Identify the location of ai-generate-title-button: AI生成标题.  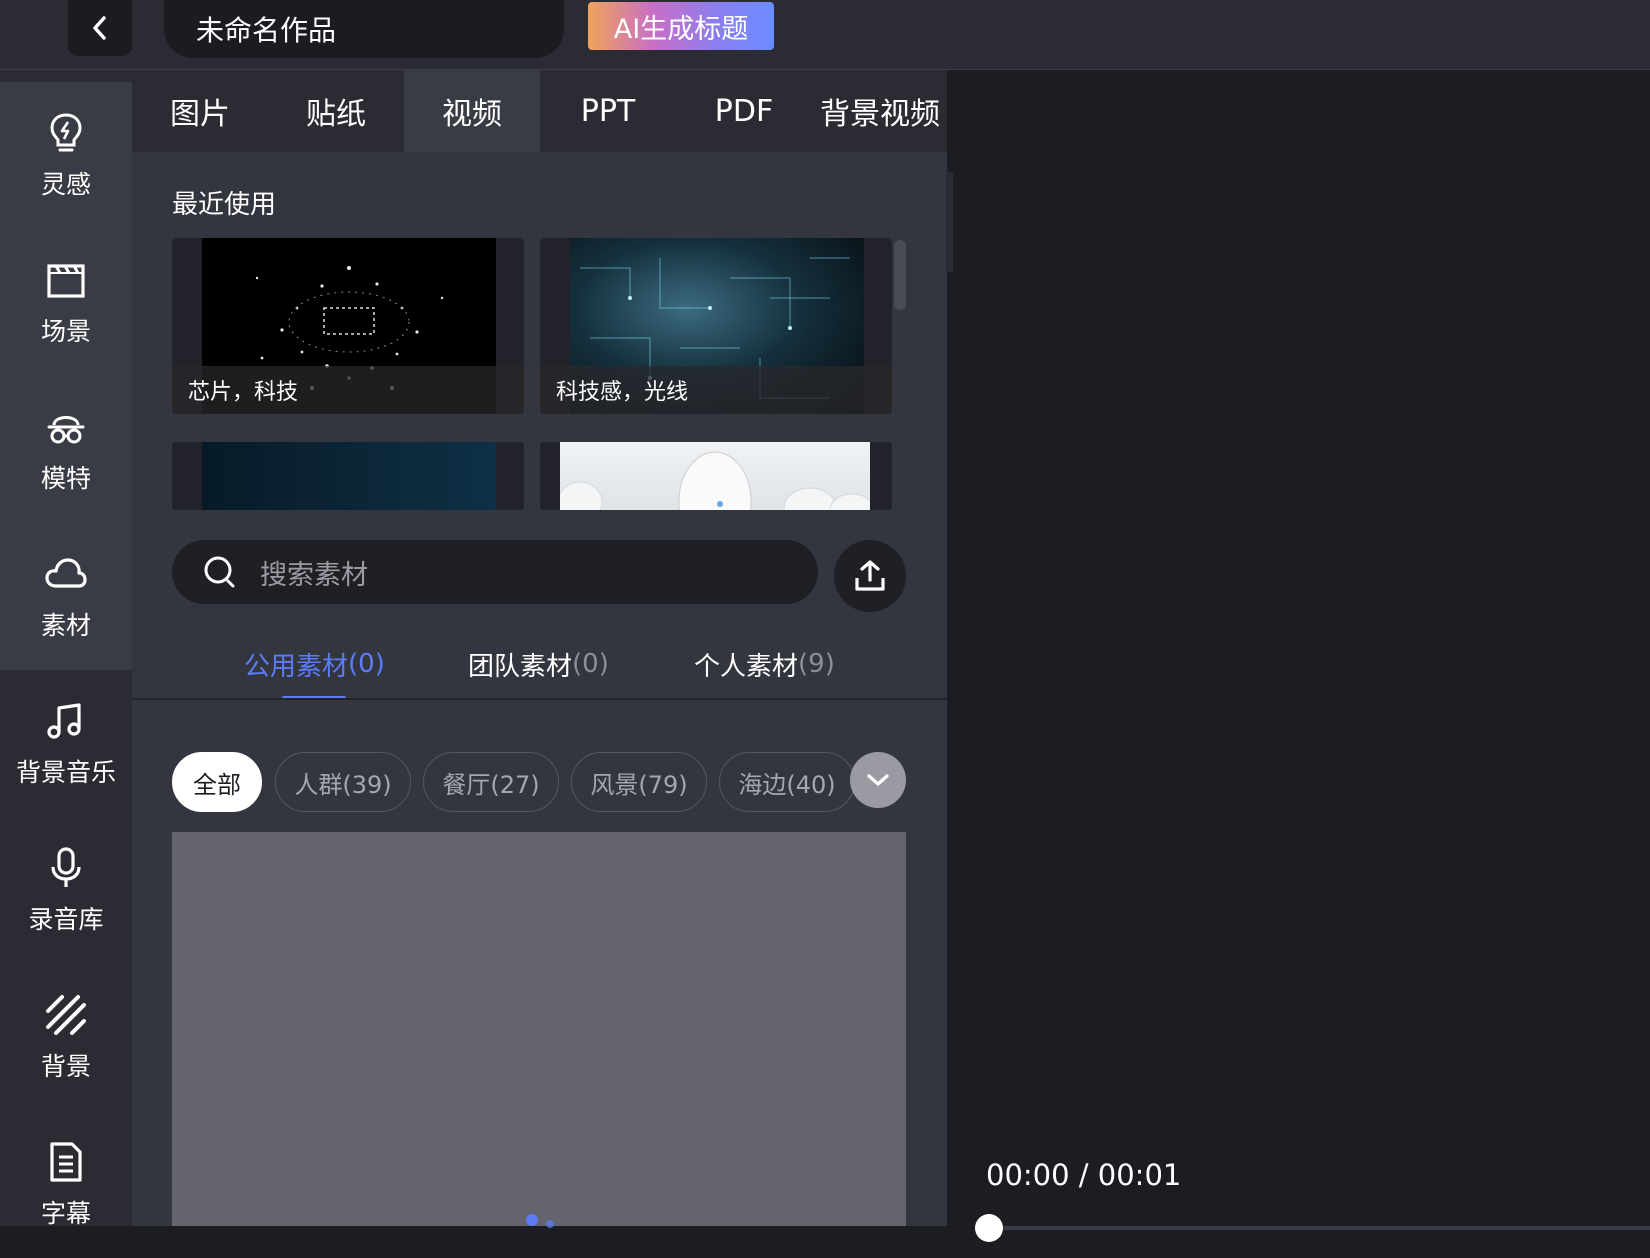
(681, 26).